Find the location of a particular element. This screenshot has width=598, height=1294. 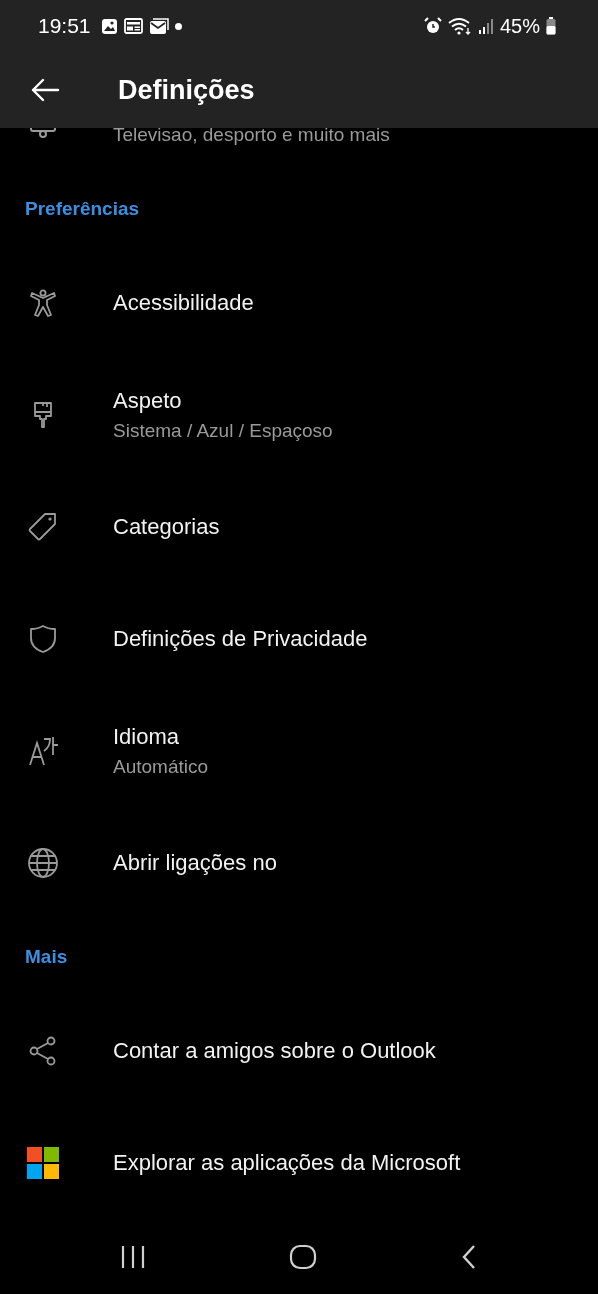

settings-item: Contar a amigos sobre o Outlook is located at coordinates (299, 1051).